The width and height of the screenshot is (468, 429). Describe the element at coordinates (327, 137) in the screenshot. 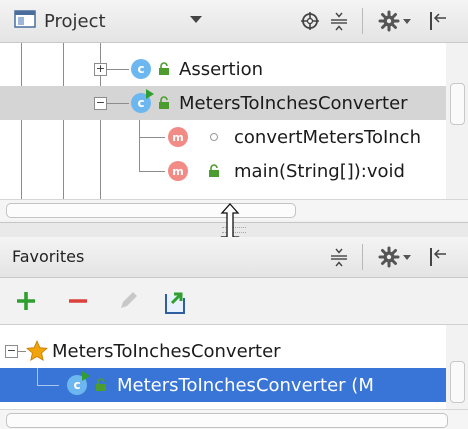

I see `tree-node-label: convertMetersToInch` at that location.